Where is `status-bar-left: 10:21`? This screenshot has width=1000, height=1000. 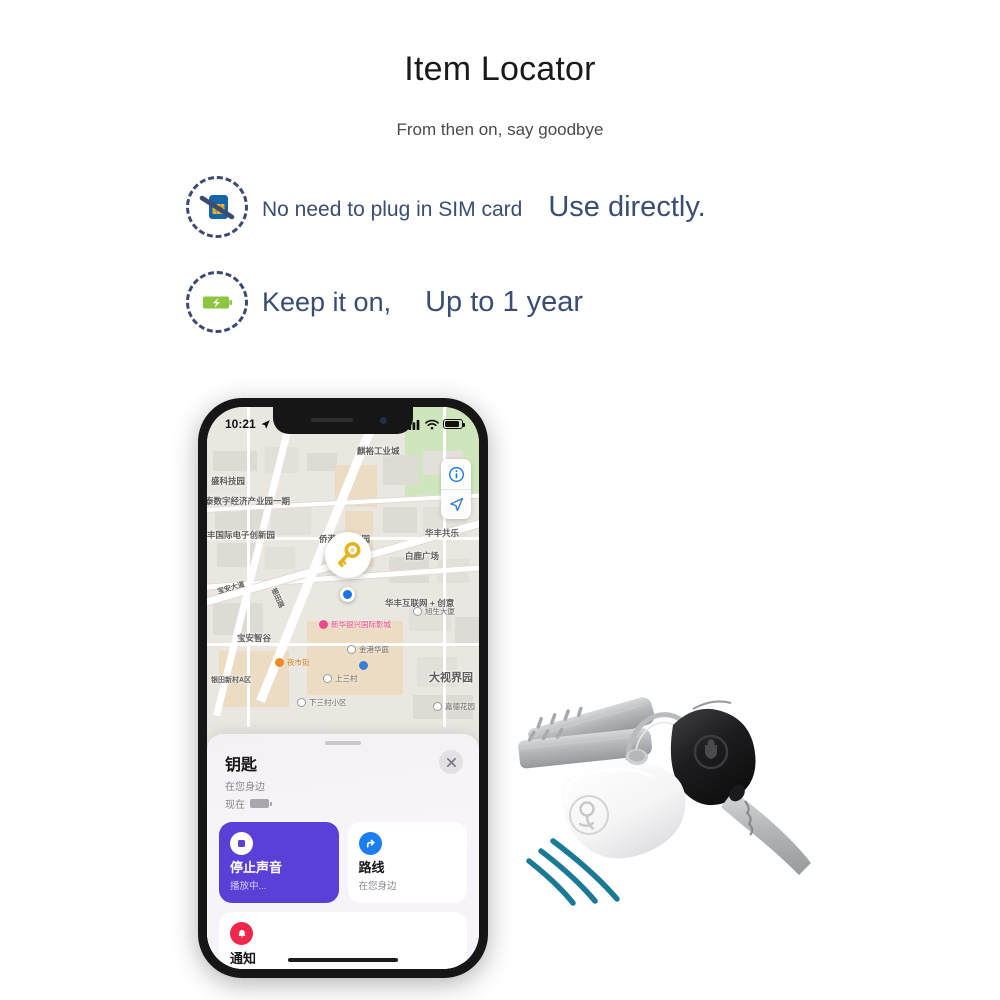 status-bar-left: 10:21 is located at coordinates (248, 424).